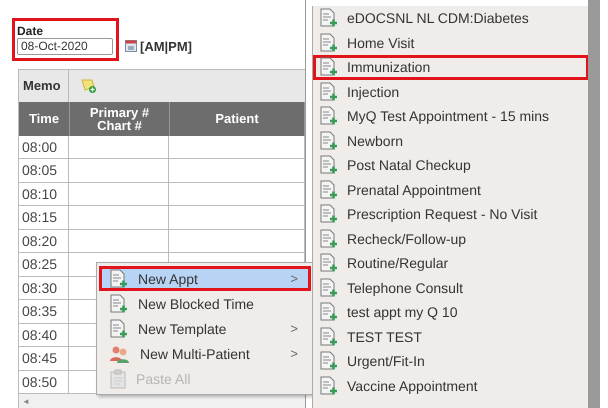 This screenshot has width=608, height=408. What do you see at coordinates (44, 311) in the screenshot?
I see `time-cell: 08:35` at bounding box center [44, 311].